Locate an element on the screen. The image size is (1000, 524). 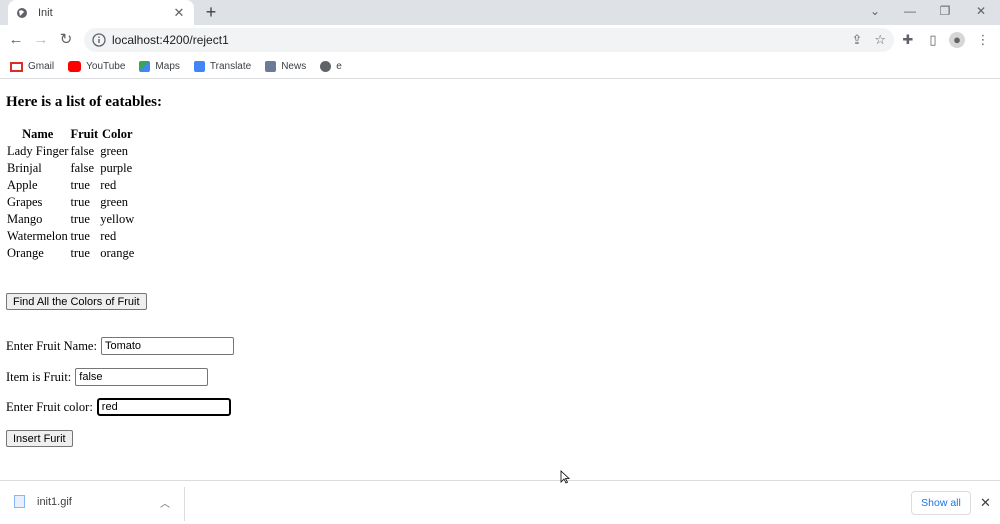
download-item: init1.gif is located at coordinates (43, 501).